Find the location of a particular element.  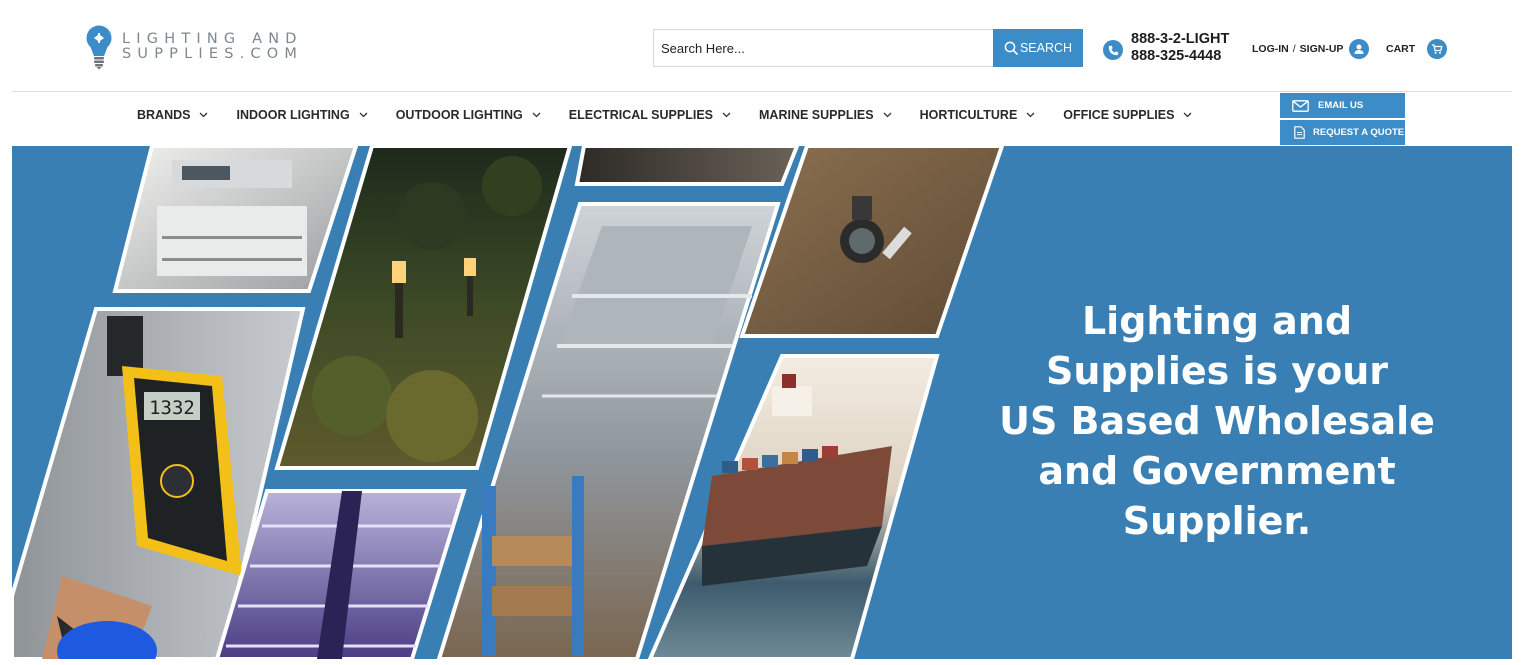

header-divider is located at coordinates (762, 91).